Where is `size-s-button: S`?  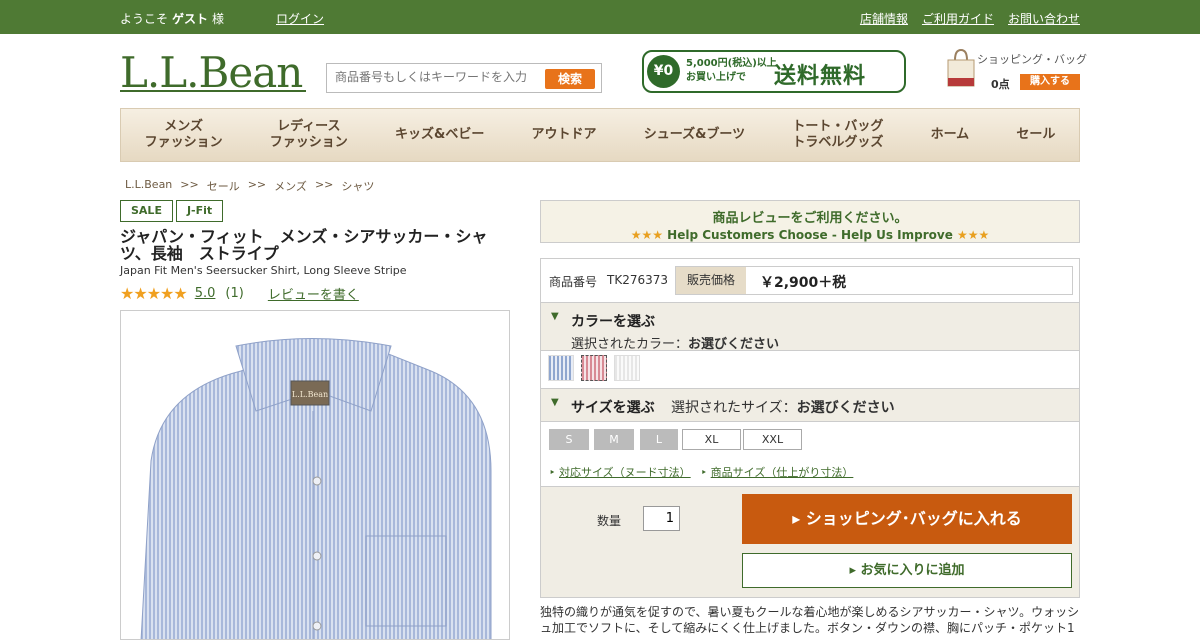 size-s-button: S is located at coordinates (569, 439).